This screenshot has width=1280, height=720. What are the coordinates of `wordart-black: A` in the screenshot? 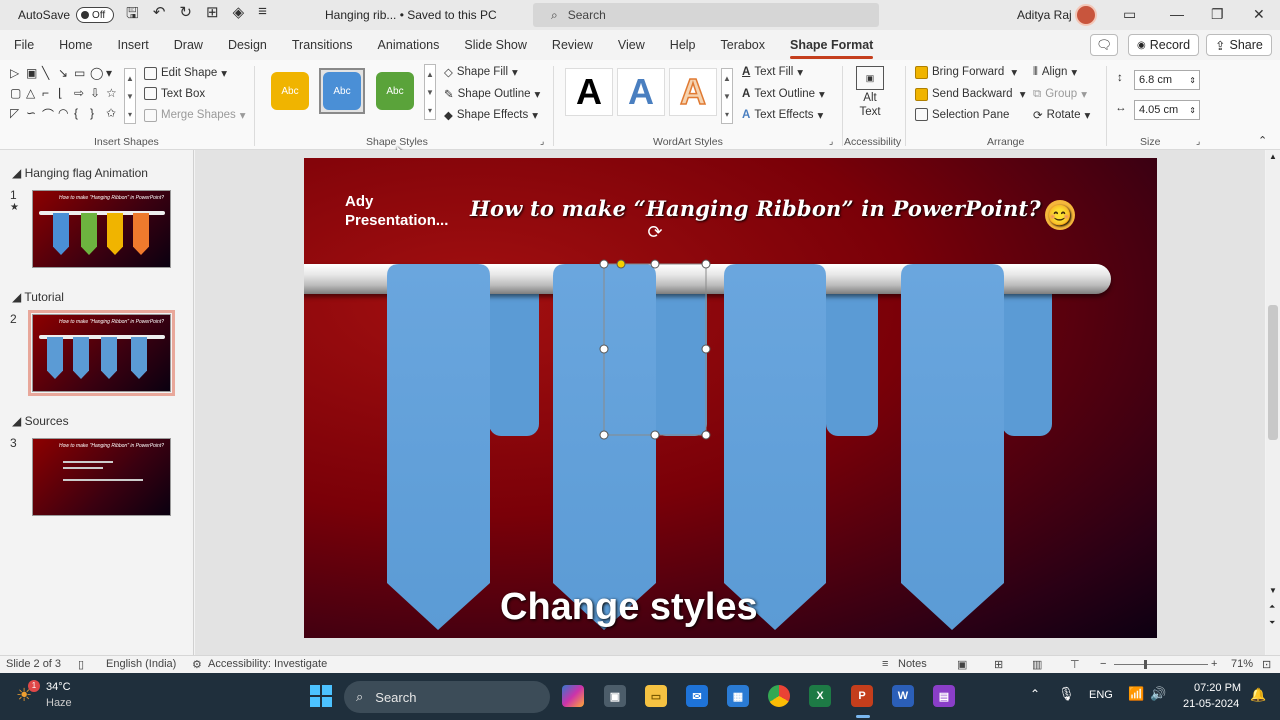 It's located at (589, 92).